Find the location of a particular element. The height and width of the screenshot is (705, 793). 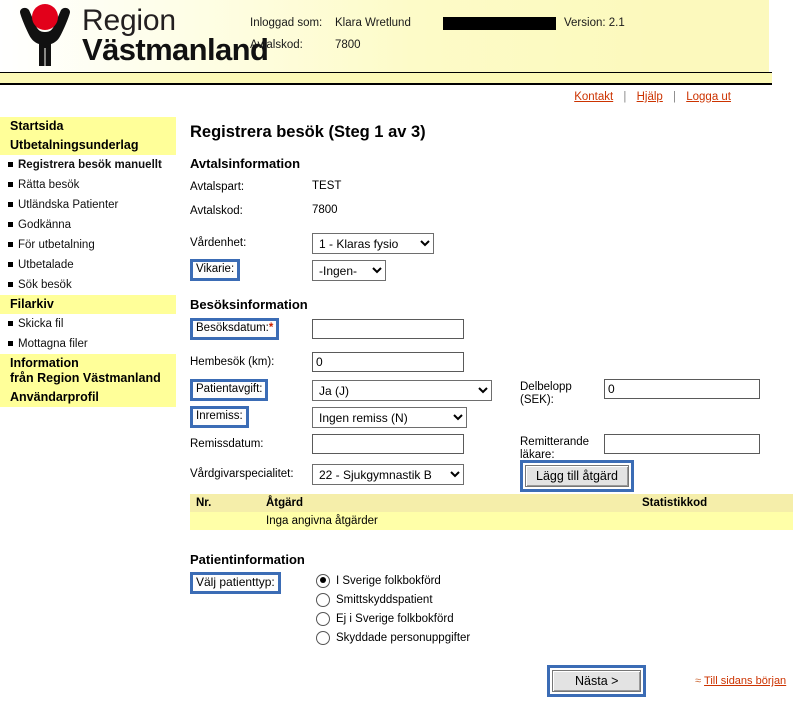

sidebar-item-label: Mottagna filer is located at coordinates (53, 344).